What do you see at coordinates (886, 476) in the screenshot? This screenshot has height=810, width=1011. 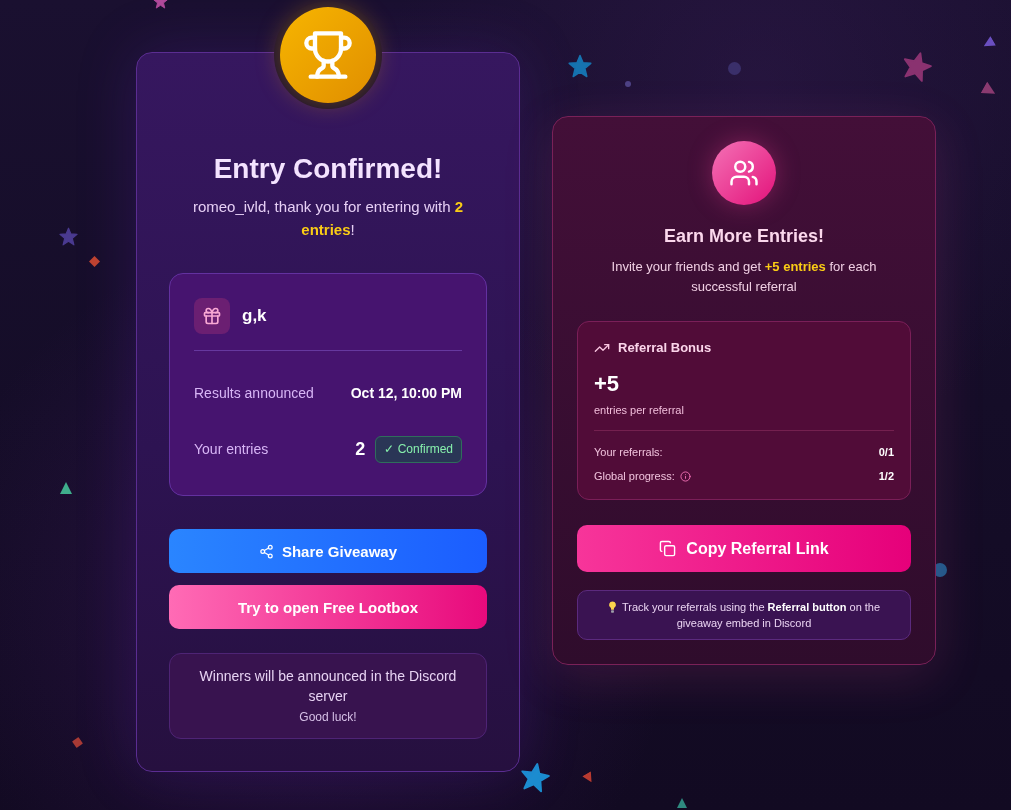 I see `stat-value: 1/2` at bounding box center [886, 476].